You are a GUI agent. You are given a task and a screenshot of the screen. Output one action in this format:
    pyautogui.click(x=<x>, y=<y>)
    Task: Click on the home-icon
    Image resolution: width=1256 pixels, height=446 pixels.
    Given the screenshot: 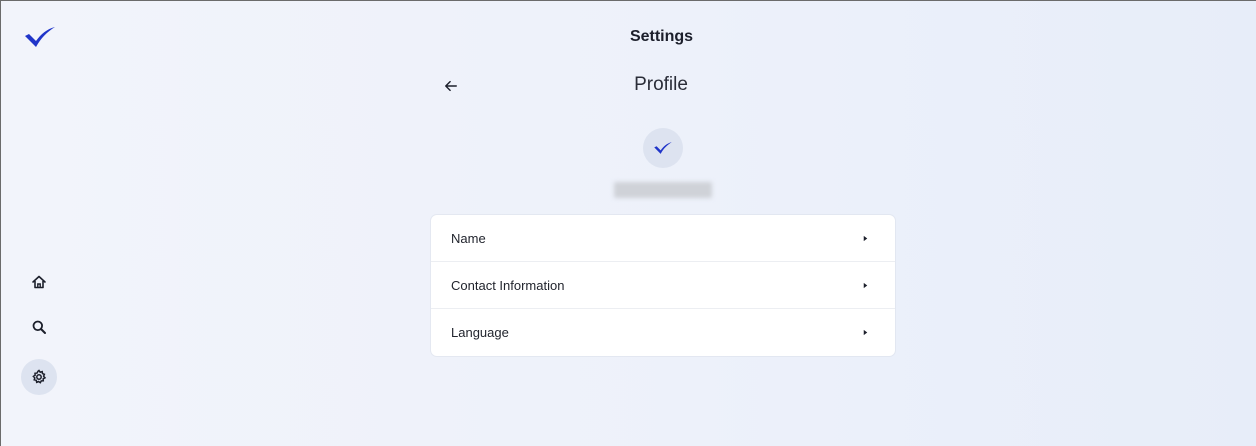 What is the action you would take?
    pyautogui.click(x=39, y=282)
    